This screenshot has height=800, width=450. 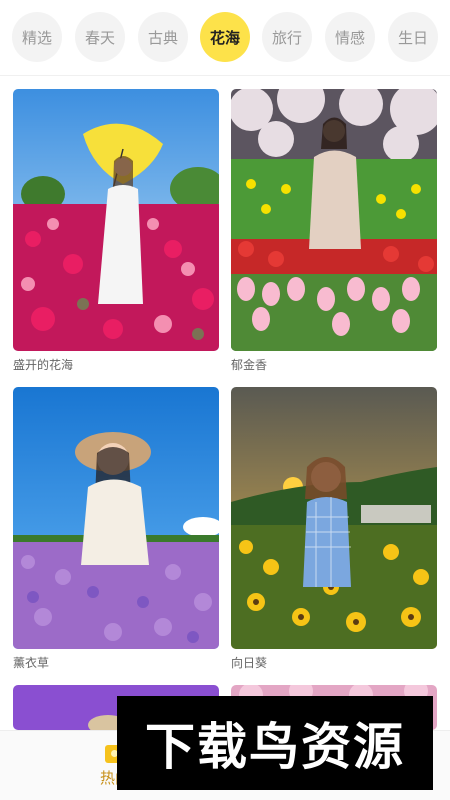 I want to click on category-label: 精选, so click(x=36, y=37).